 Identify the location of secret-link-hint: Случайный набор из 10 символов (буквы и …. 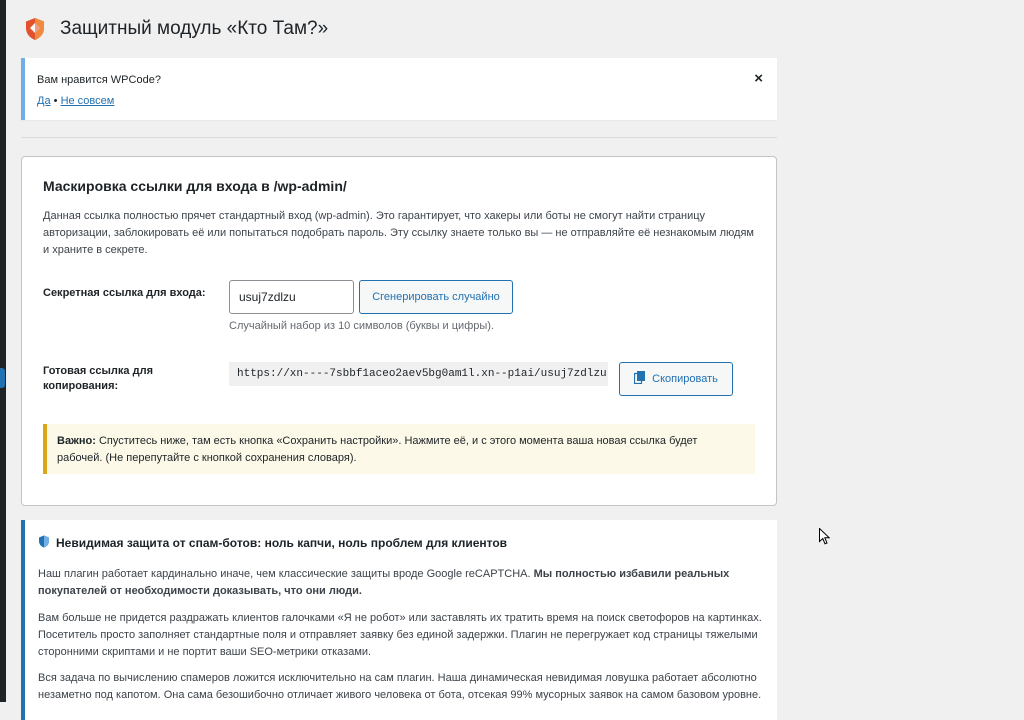
(361, 326).